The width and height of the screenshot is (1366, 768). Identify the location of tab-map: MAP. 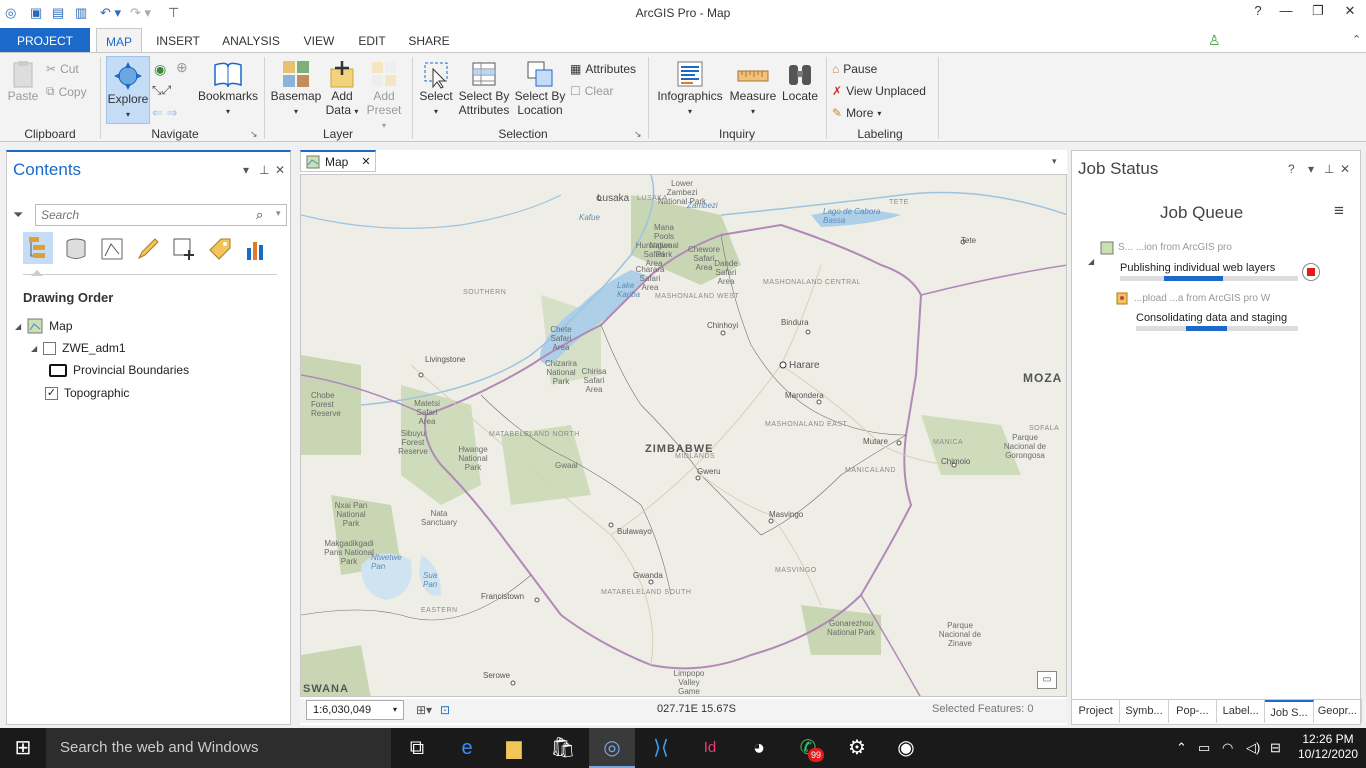
(119, 40).